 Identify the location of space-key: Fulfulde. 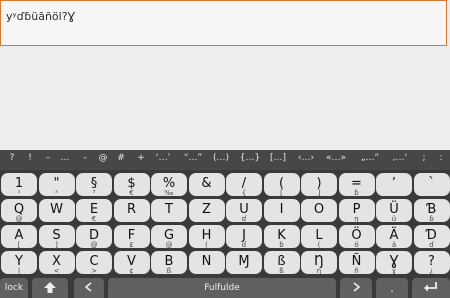
(222, 288).